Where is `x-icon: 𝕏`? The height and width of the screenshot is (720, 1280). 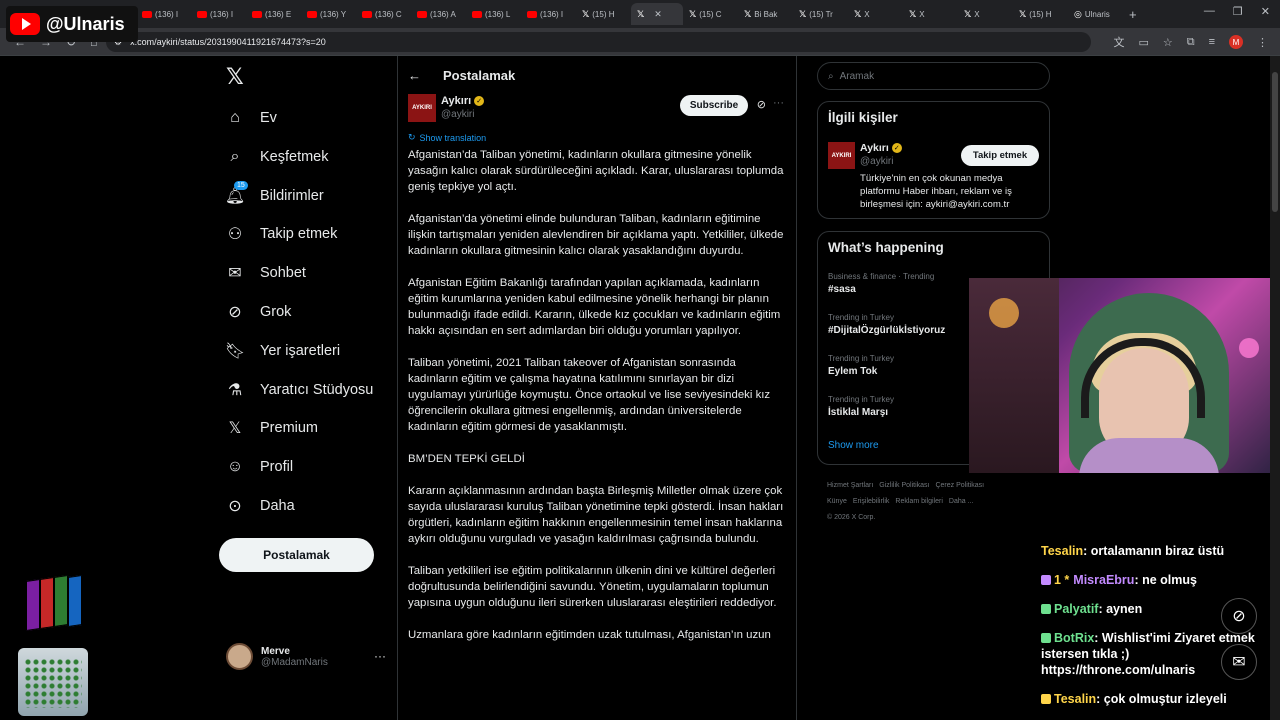 x-icon: 𝕏 is located at coordinates (235, 428).